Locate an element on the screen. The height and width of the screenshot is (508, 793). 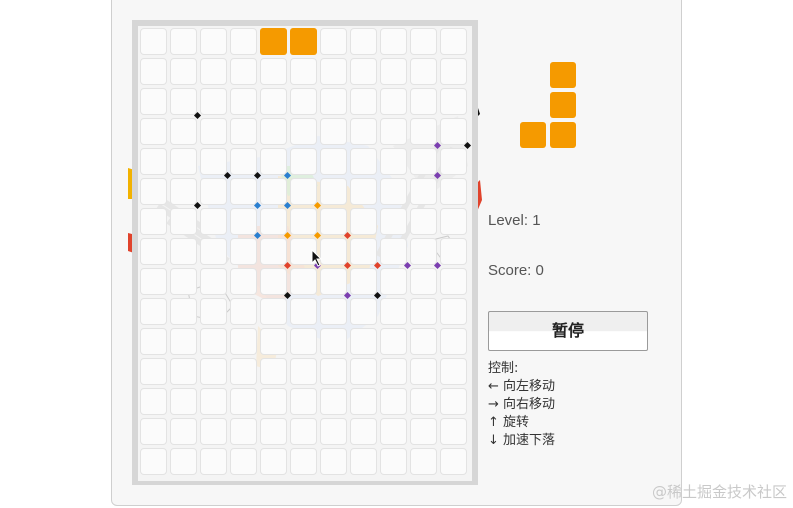
pause-button: 暂停 is located at coordinates (568, 331).